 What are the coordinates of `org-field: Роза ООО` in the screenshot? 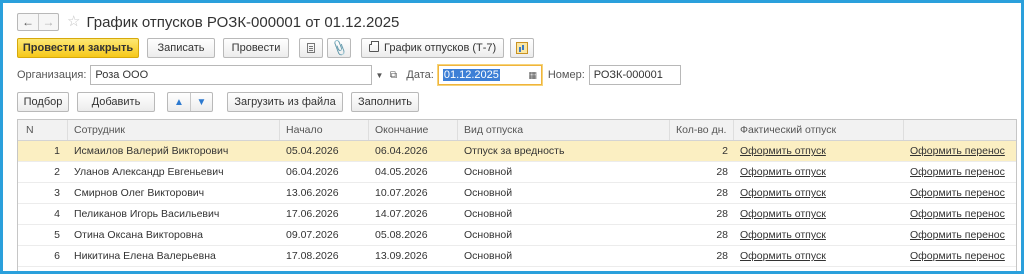 It's located at (231, 75).